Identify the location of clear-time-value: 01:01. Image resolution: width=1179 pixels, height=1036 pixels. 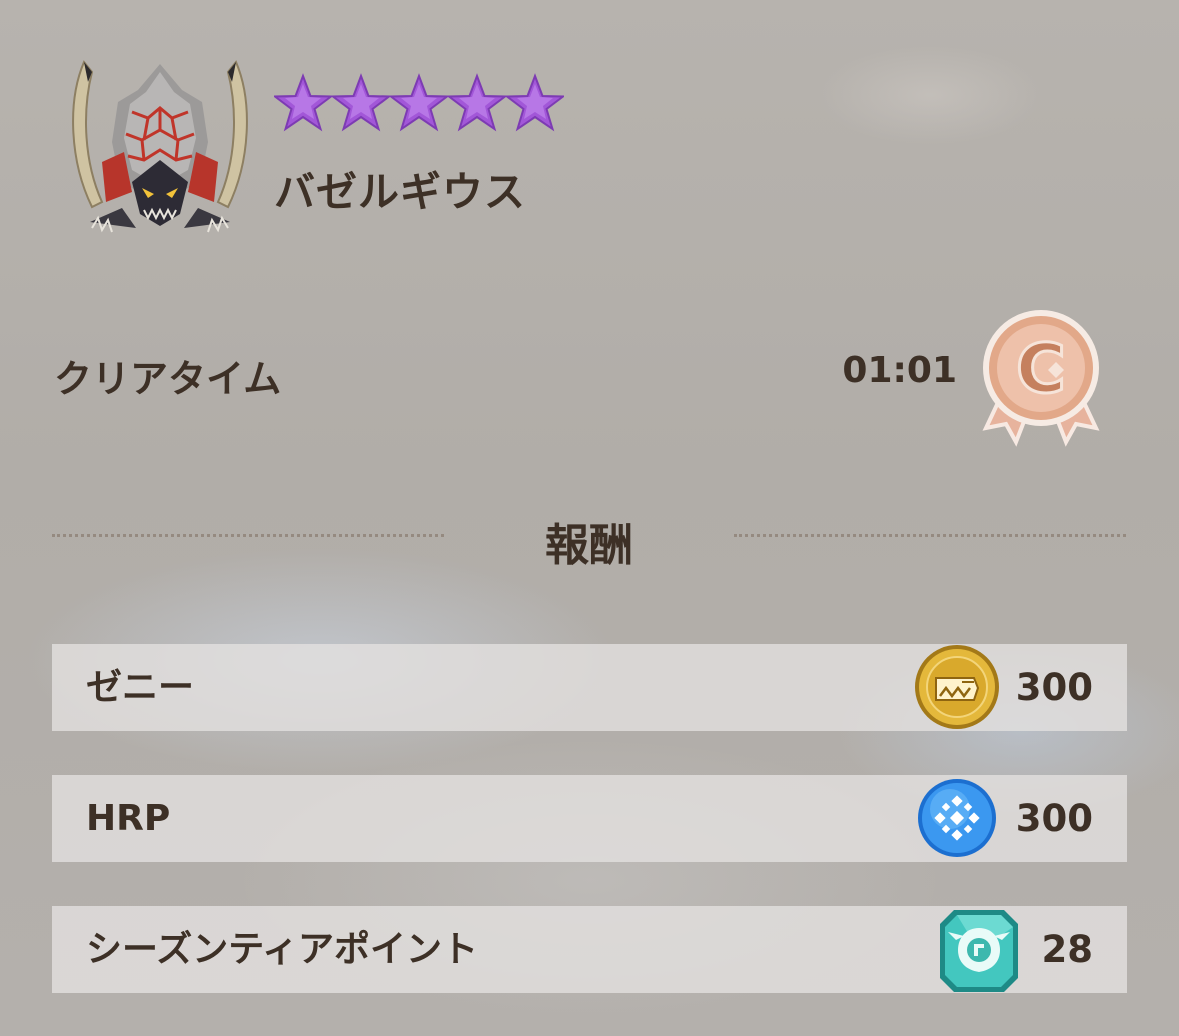
(899, 370).